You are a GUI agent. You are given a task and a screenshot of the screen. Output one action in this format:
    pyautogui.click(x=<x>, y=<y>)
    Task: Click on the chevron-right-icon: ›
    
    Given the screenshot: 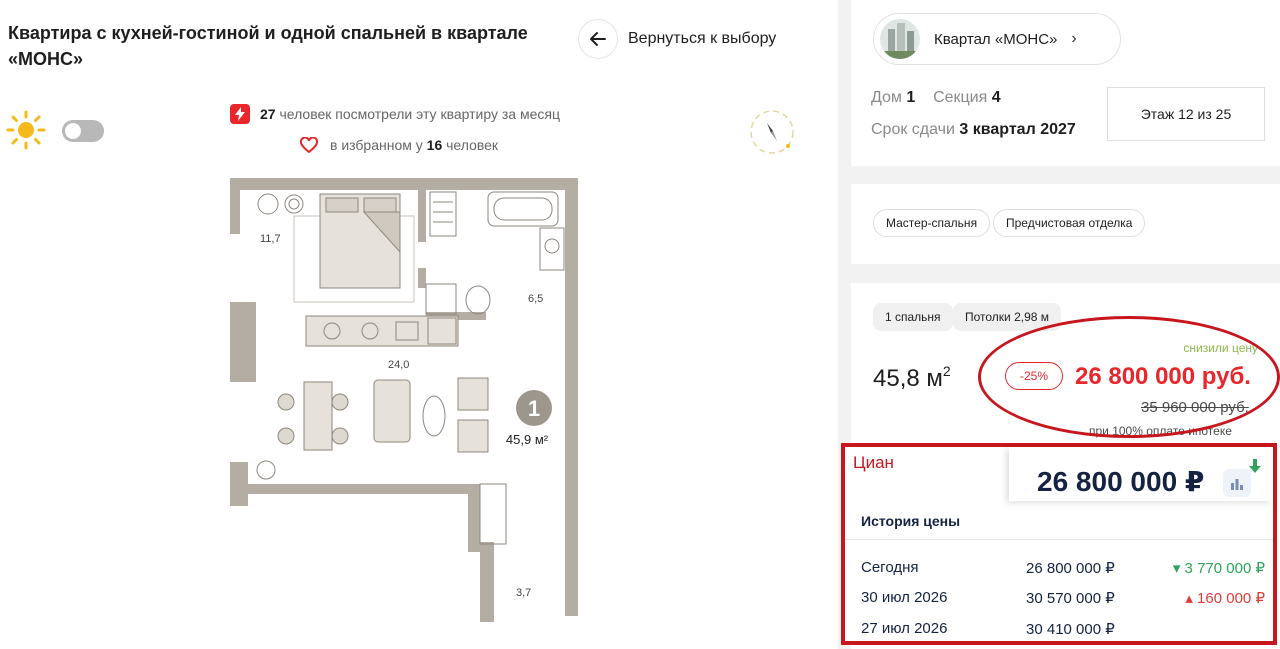 What is the action you would take?
    pyautogui.click(x=1074, y=38)
    